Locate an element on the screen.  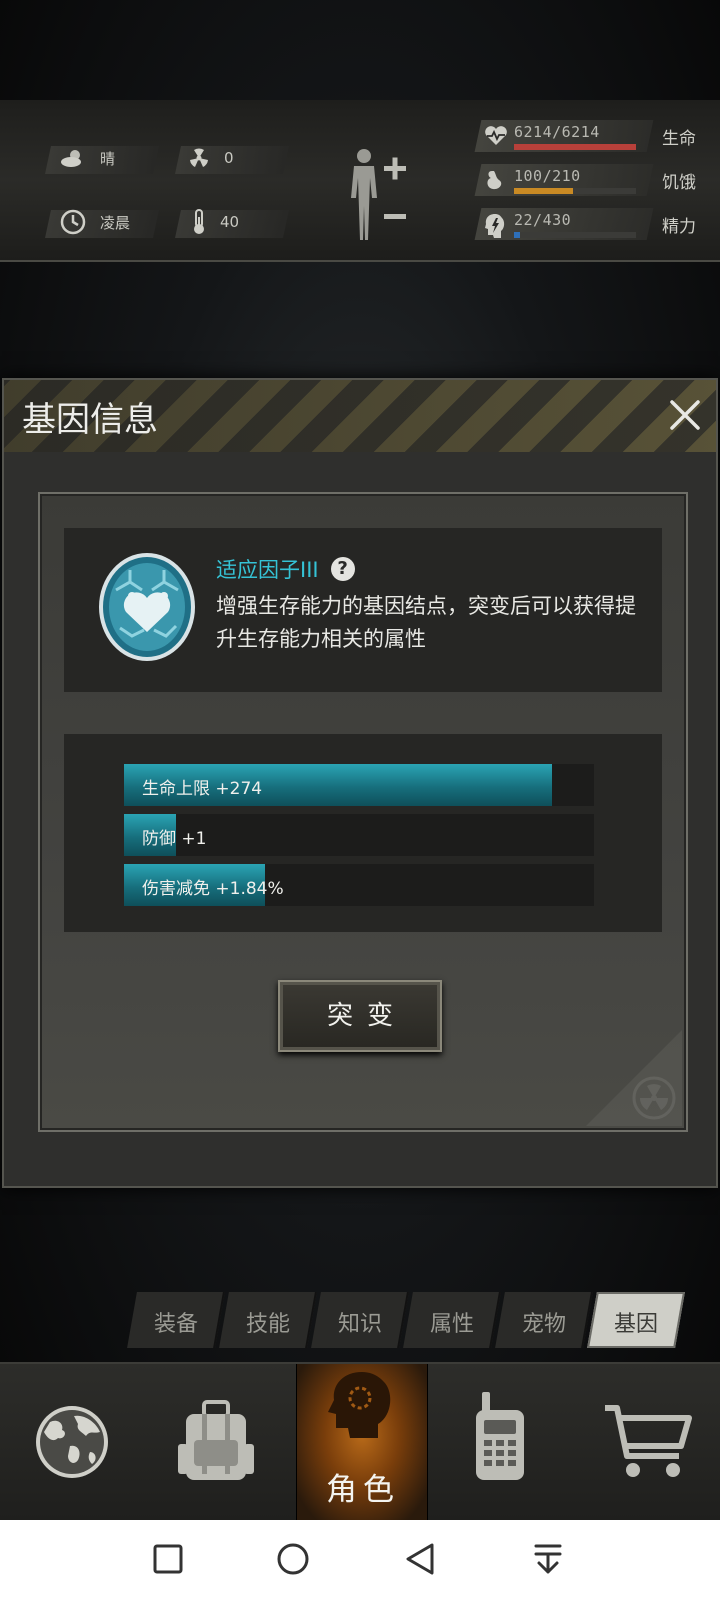
health-label: 生命 is located at coordinates (679, 139).